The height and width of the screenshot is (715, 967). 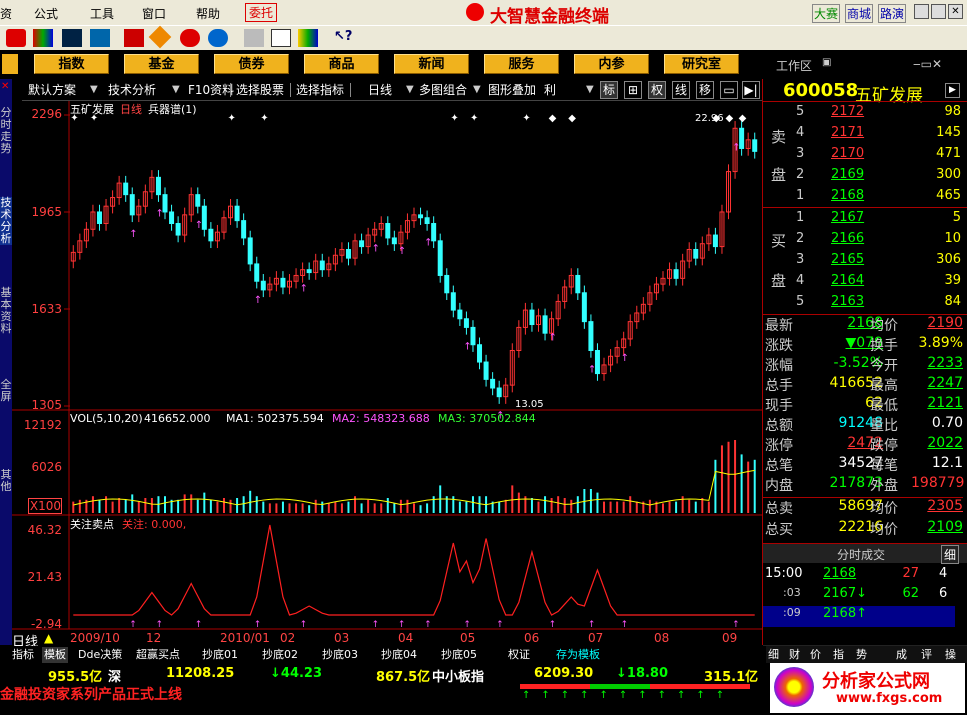 What do you see at coordinates (16, 38) in the screenshot?
I see `glasses-icon` at bounding box center [16, 38].